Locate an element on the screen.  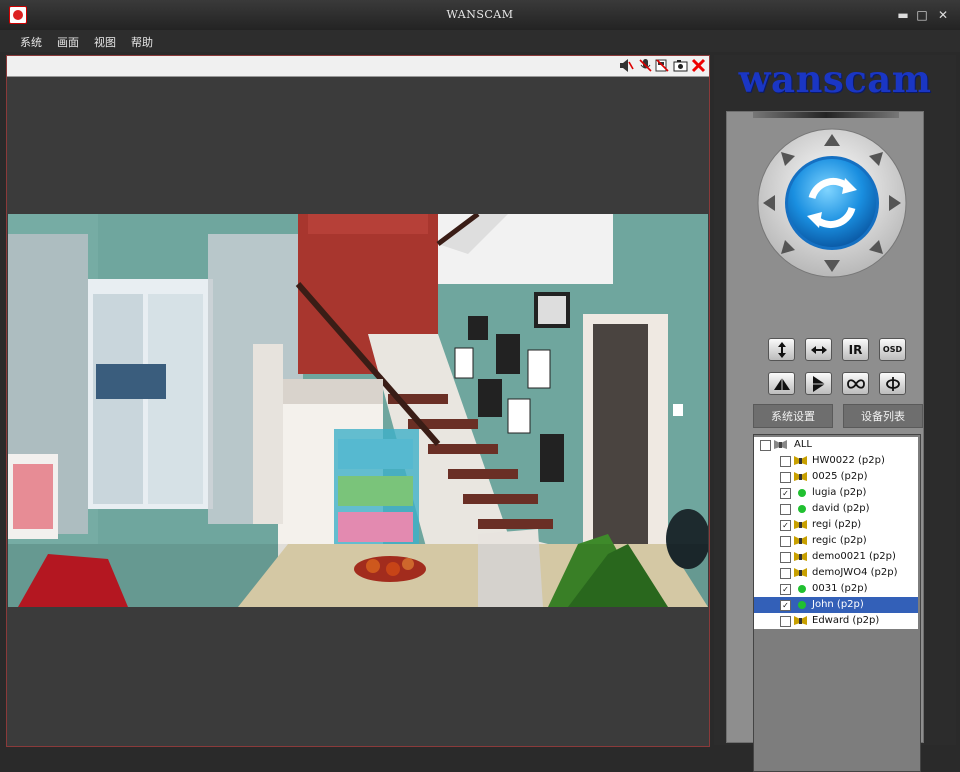
device-label: John (p2p) is located at coordinates (838, 604).